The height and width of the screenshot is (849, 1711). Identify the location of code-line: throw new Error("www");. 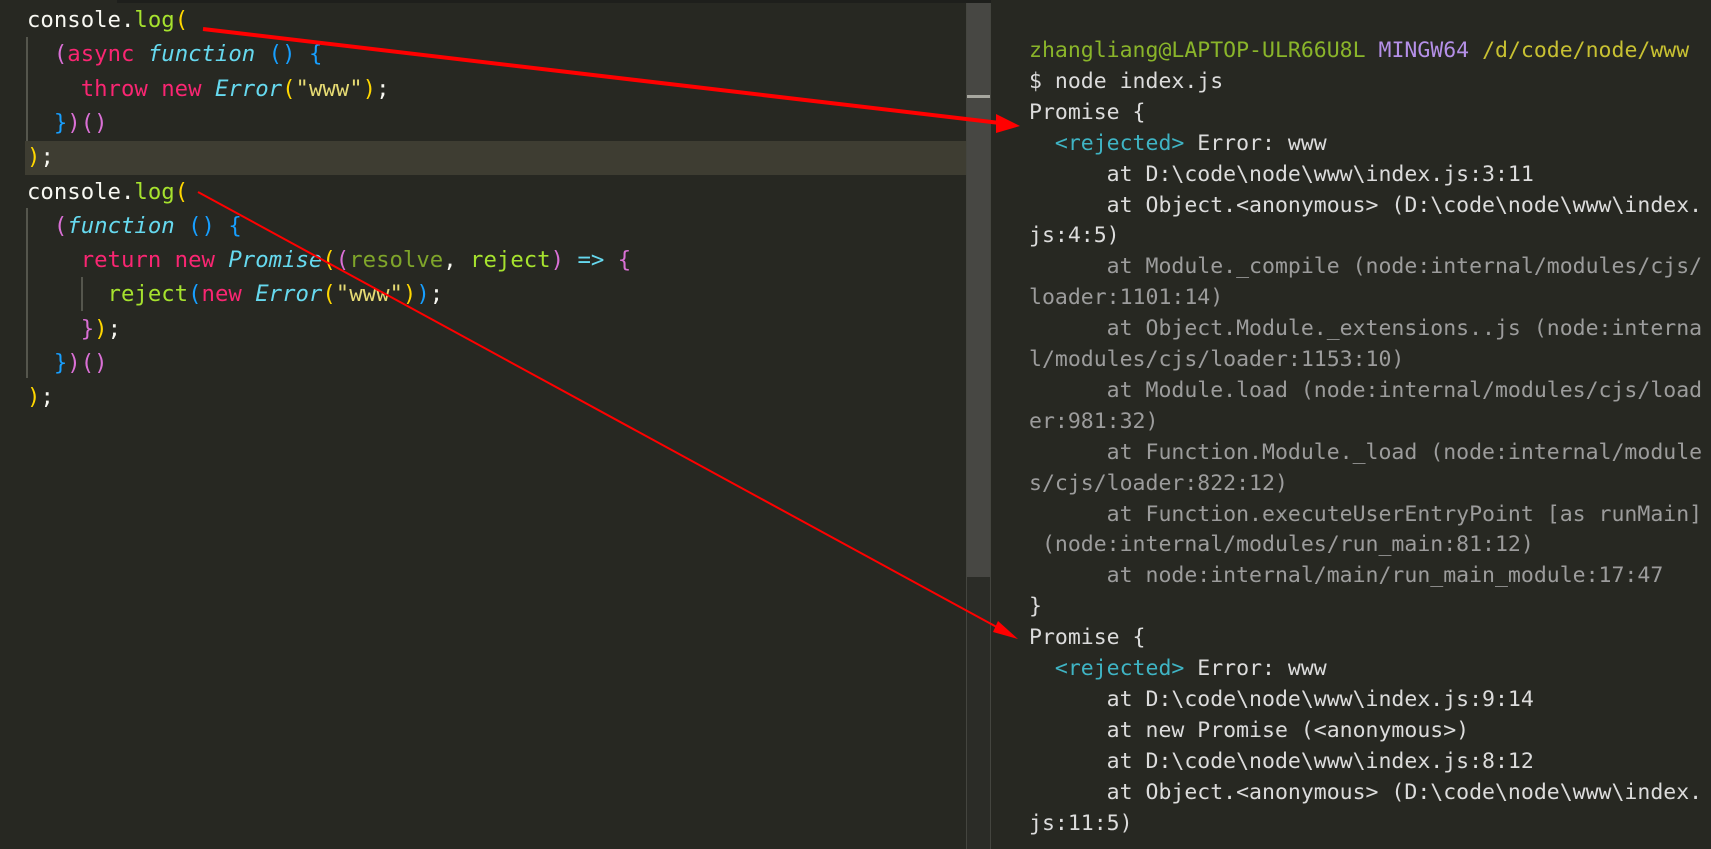
(208, 89).